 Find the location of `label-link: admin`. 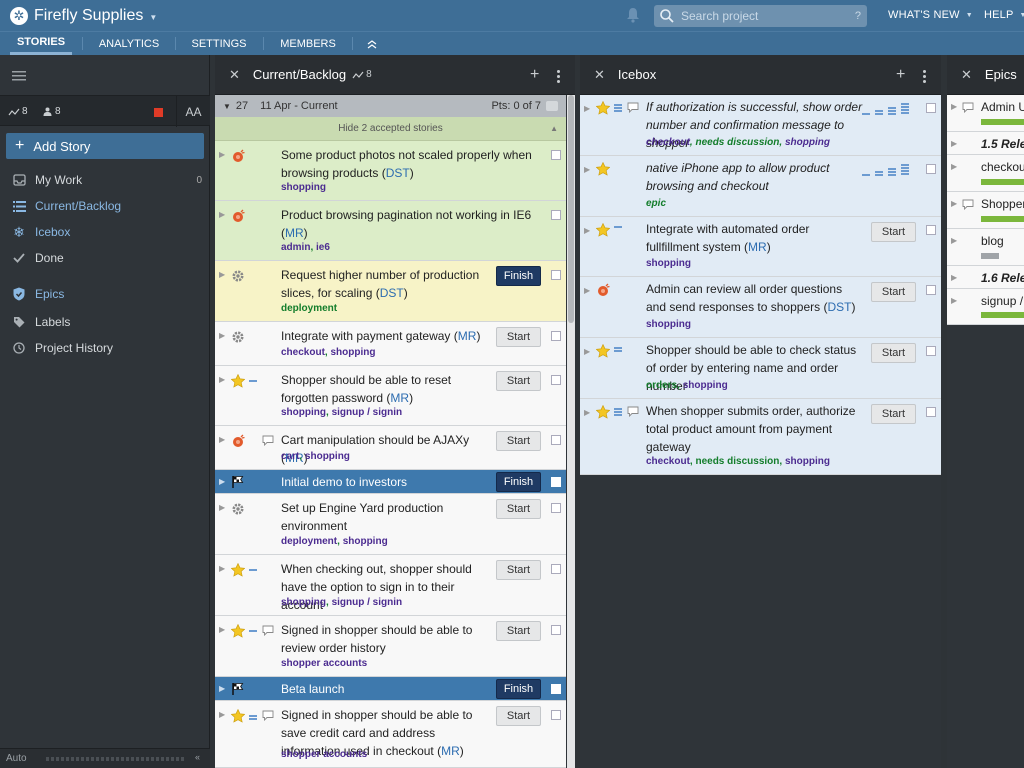

label-link: admin is located at coordinates (295, 247).